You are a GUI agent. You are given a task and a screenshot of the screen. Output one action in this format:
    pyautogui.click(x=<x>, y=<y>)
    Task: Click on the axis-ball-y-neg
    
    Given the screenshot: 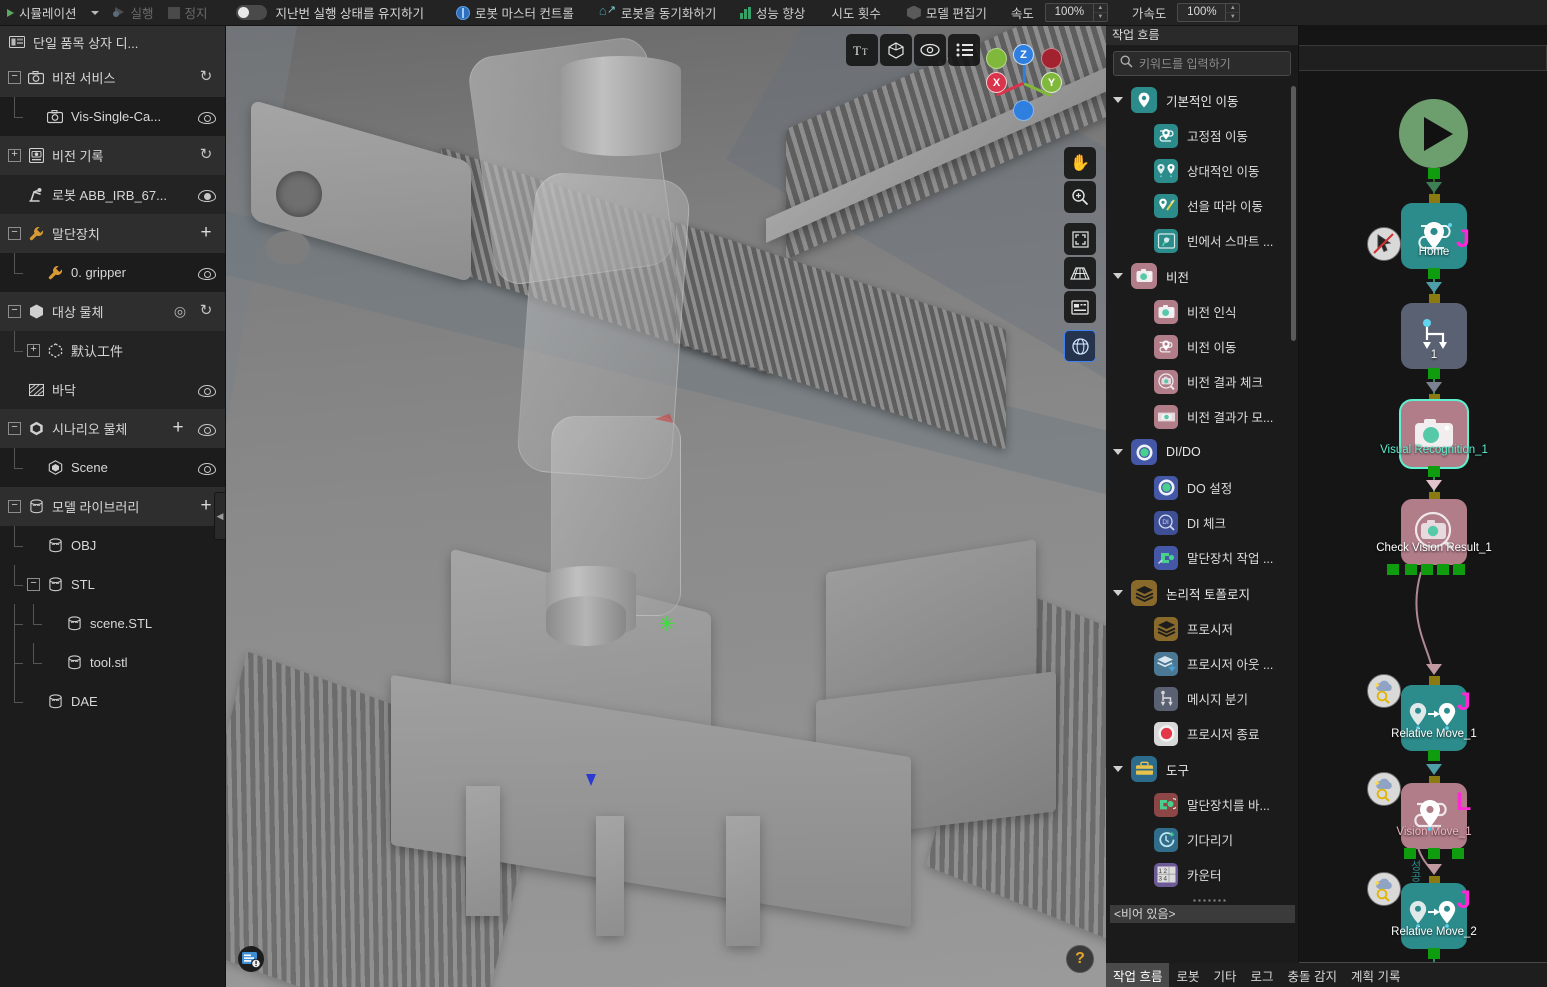 What is the action you would take?
    pyautogui.click(x=996, y=58)
    